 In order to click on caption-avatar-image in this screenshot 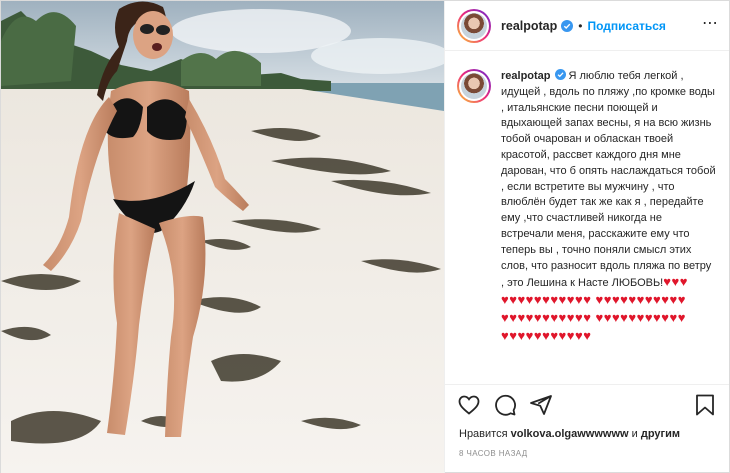, I will do `click(474, 86)`.